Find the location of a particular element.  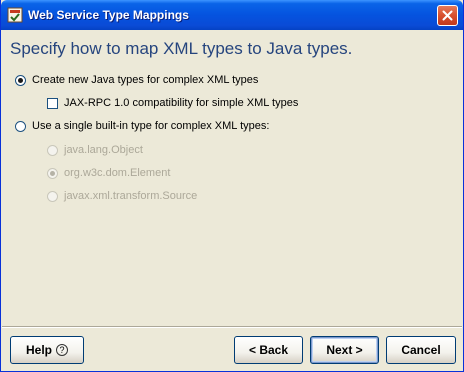

next-button: Next > is located at coordinates (344, 350).